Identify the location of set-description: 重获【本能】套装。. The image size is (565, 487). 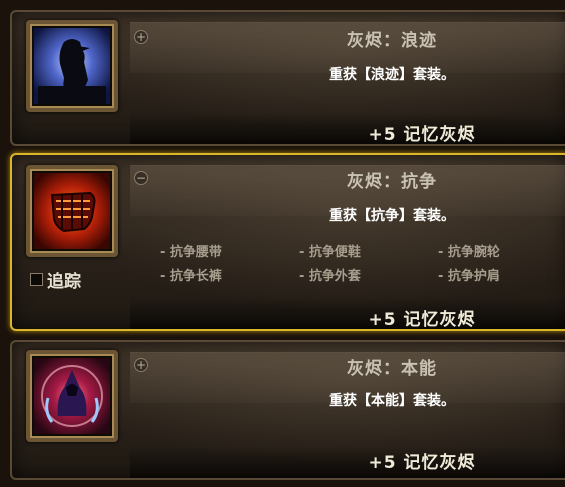
(392, 401).